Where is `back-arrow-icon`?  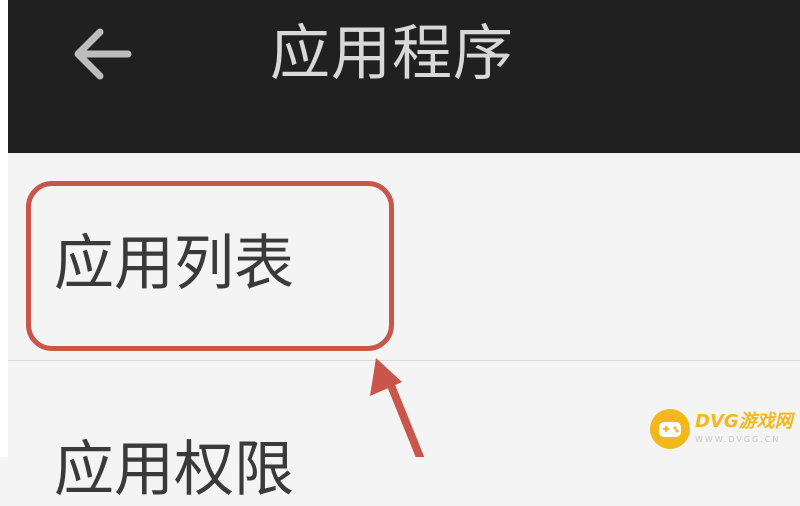
back-arrow-icon is located at coordinates (103, 54).